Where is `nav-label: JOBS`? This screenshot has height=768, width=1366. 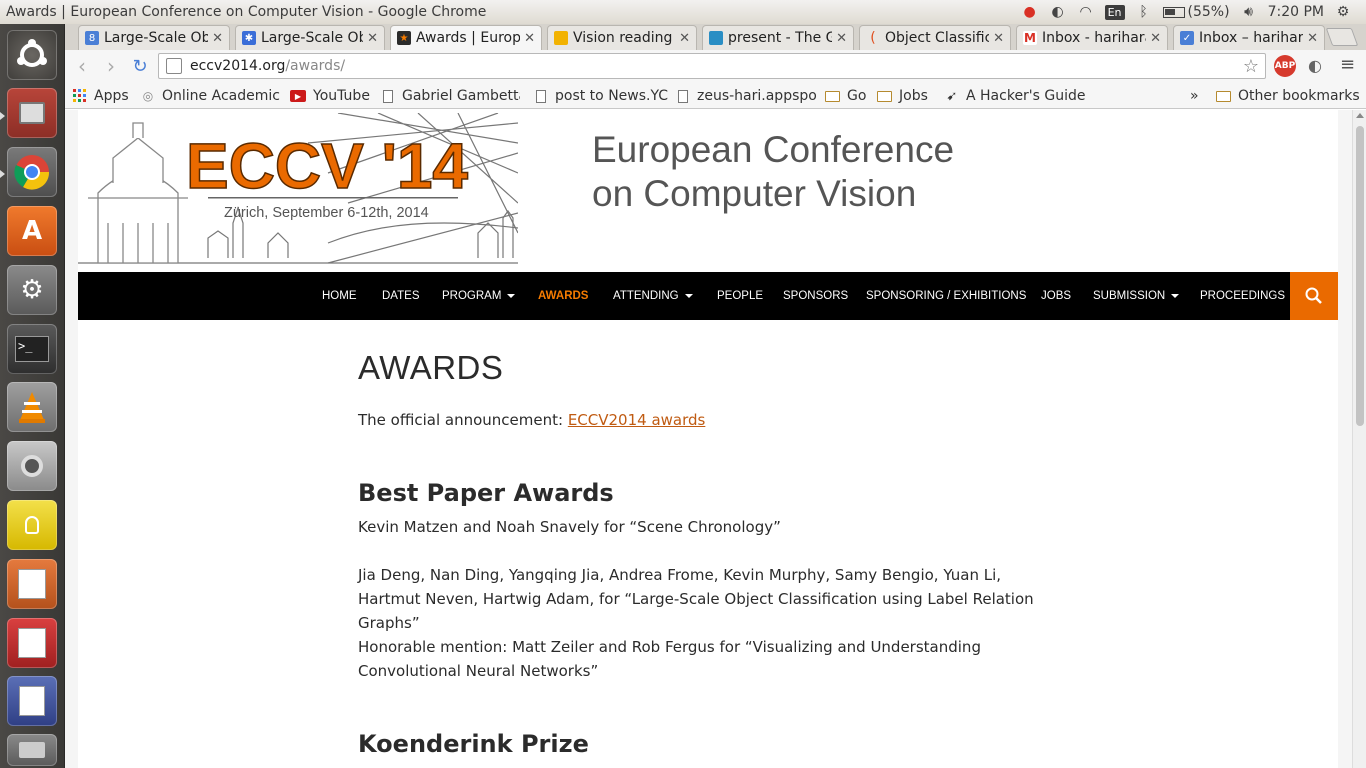
nav-label: JOBS is located at coordinates (1056, 296).